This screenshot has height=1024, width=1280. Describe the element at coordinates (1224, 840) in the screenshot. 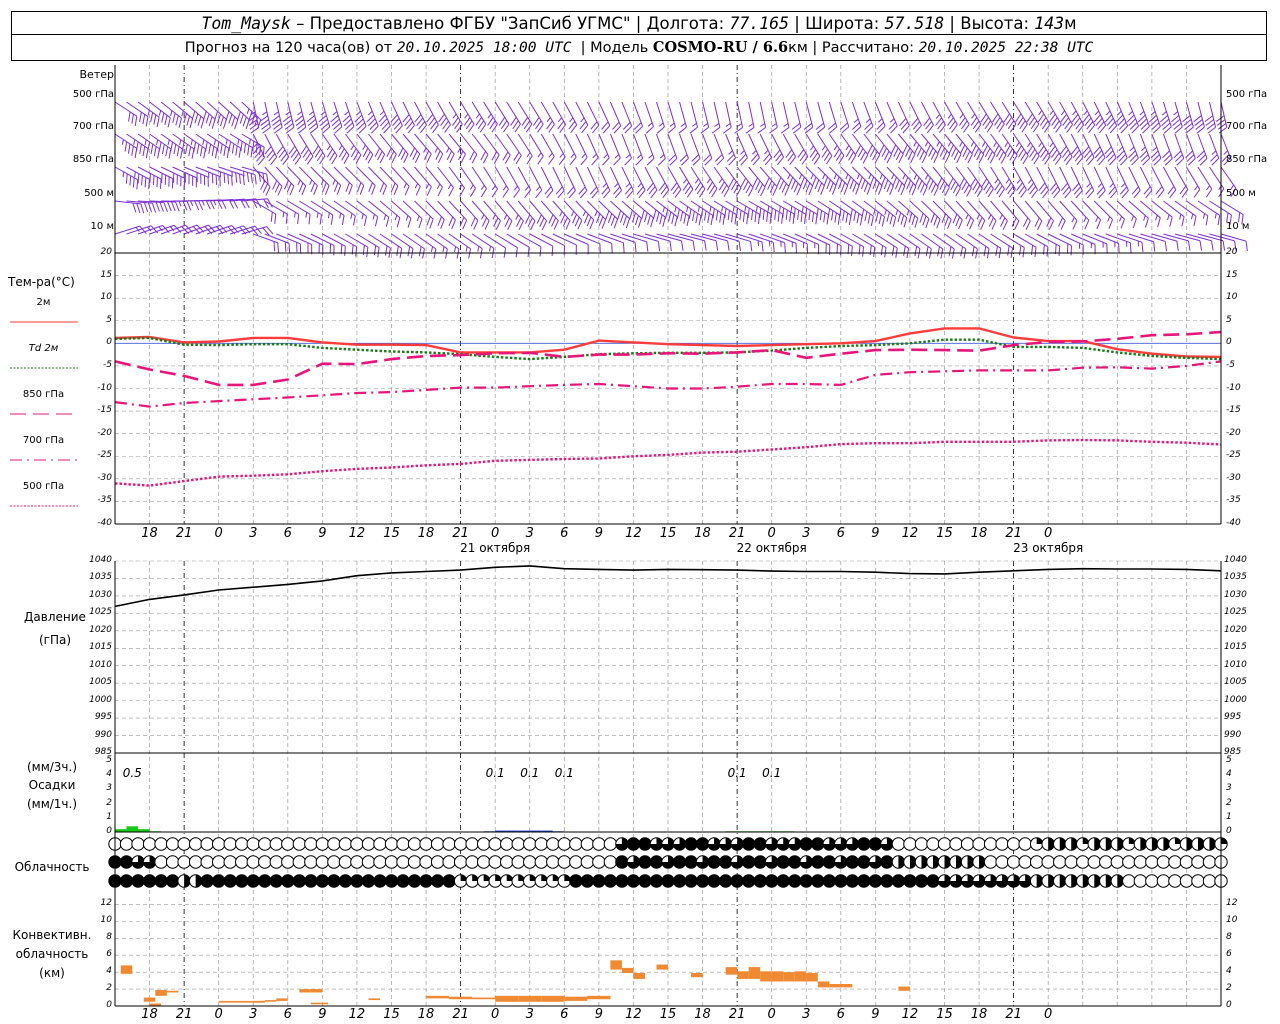

I see `cloud-fill` at that location.